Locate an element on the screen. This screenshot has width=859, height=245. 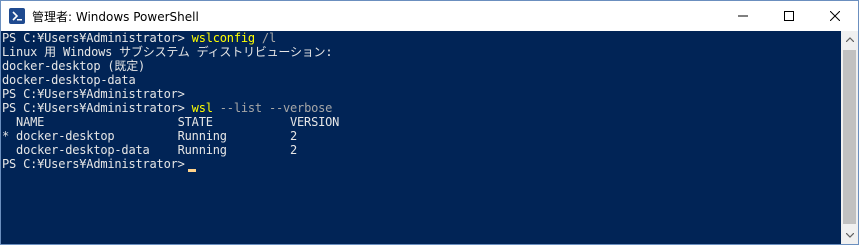
powershell-icon is located at coordinates (17, 16).